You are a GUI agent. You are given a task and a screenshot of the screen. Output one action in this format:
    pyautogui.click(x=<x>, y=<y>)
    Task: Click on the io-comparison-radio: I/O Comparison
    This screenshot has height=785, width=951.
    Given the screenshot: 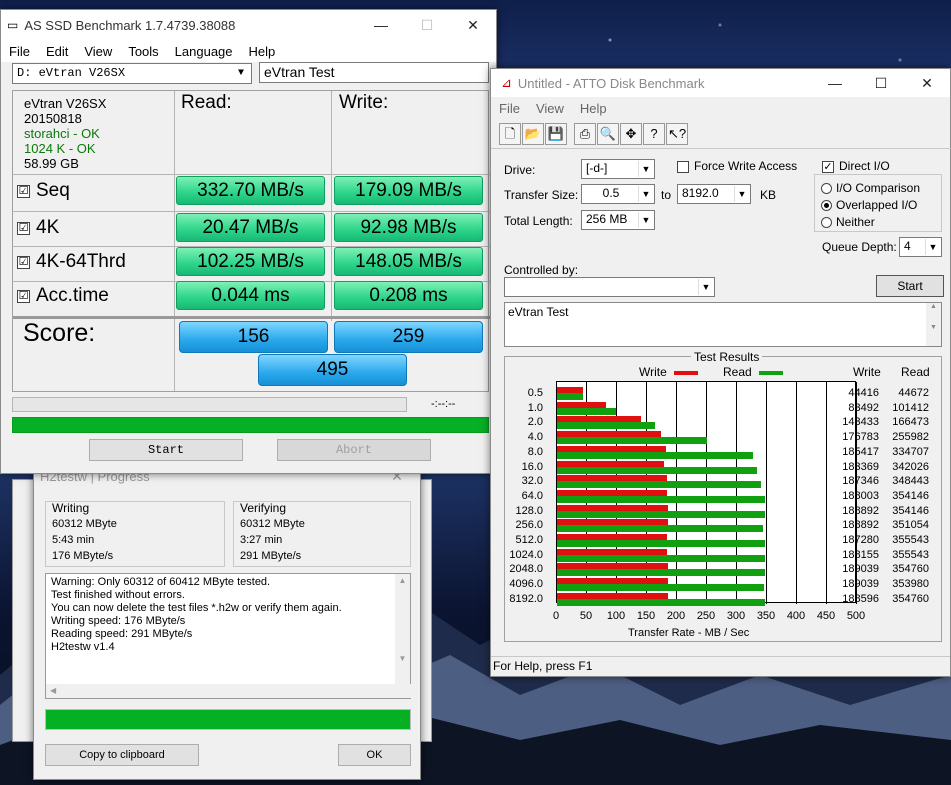 What is the action you would take?
    pyautogui.click(x=870, y=188)
    